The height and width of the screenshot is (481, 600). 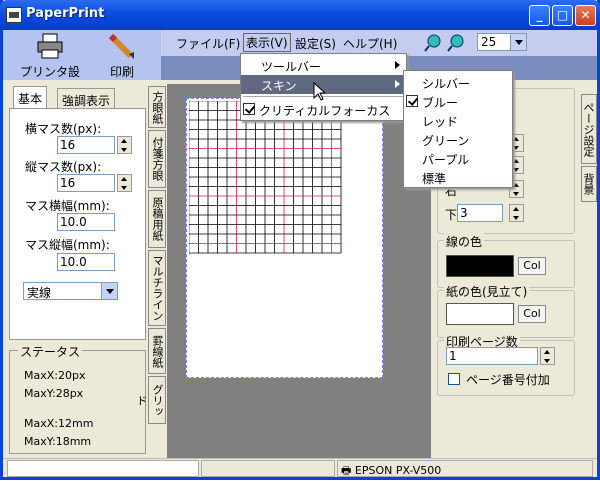 I want to click on cell-width-input: 10.0, so click(x=86, y=222).